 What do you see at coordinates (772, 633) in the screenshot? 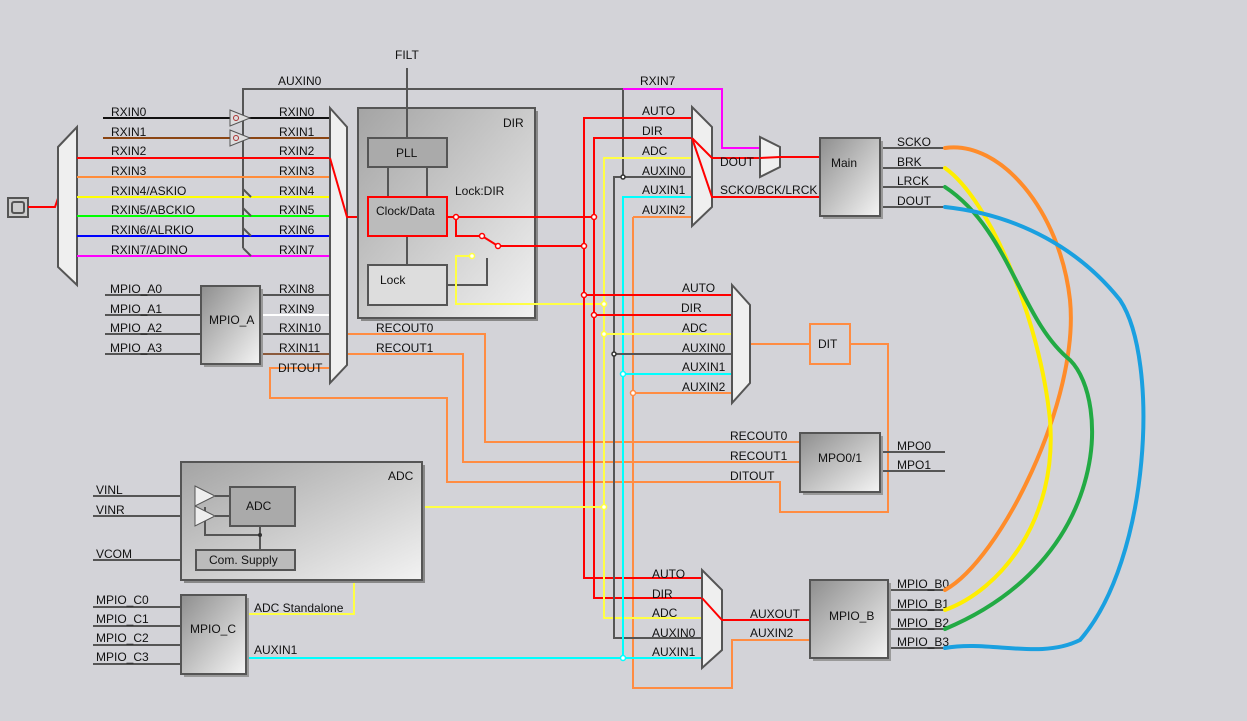
I see `label-mpio-b-auxin2: AUXIN2` at bounding box center [772, 633].